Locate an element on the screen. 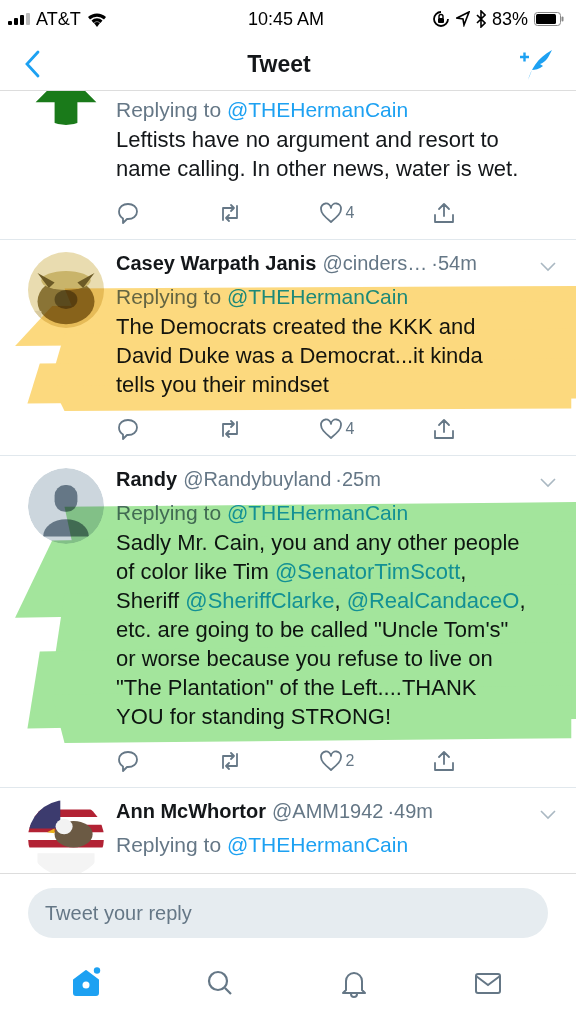 This screenshot has width=576, height=1024. mention-link: @SheriffClarke is located at coordinates (260, 600).